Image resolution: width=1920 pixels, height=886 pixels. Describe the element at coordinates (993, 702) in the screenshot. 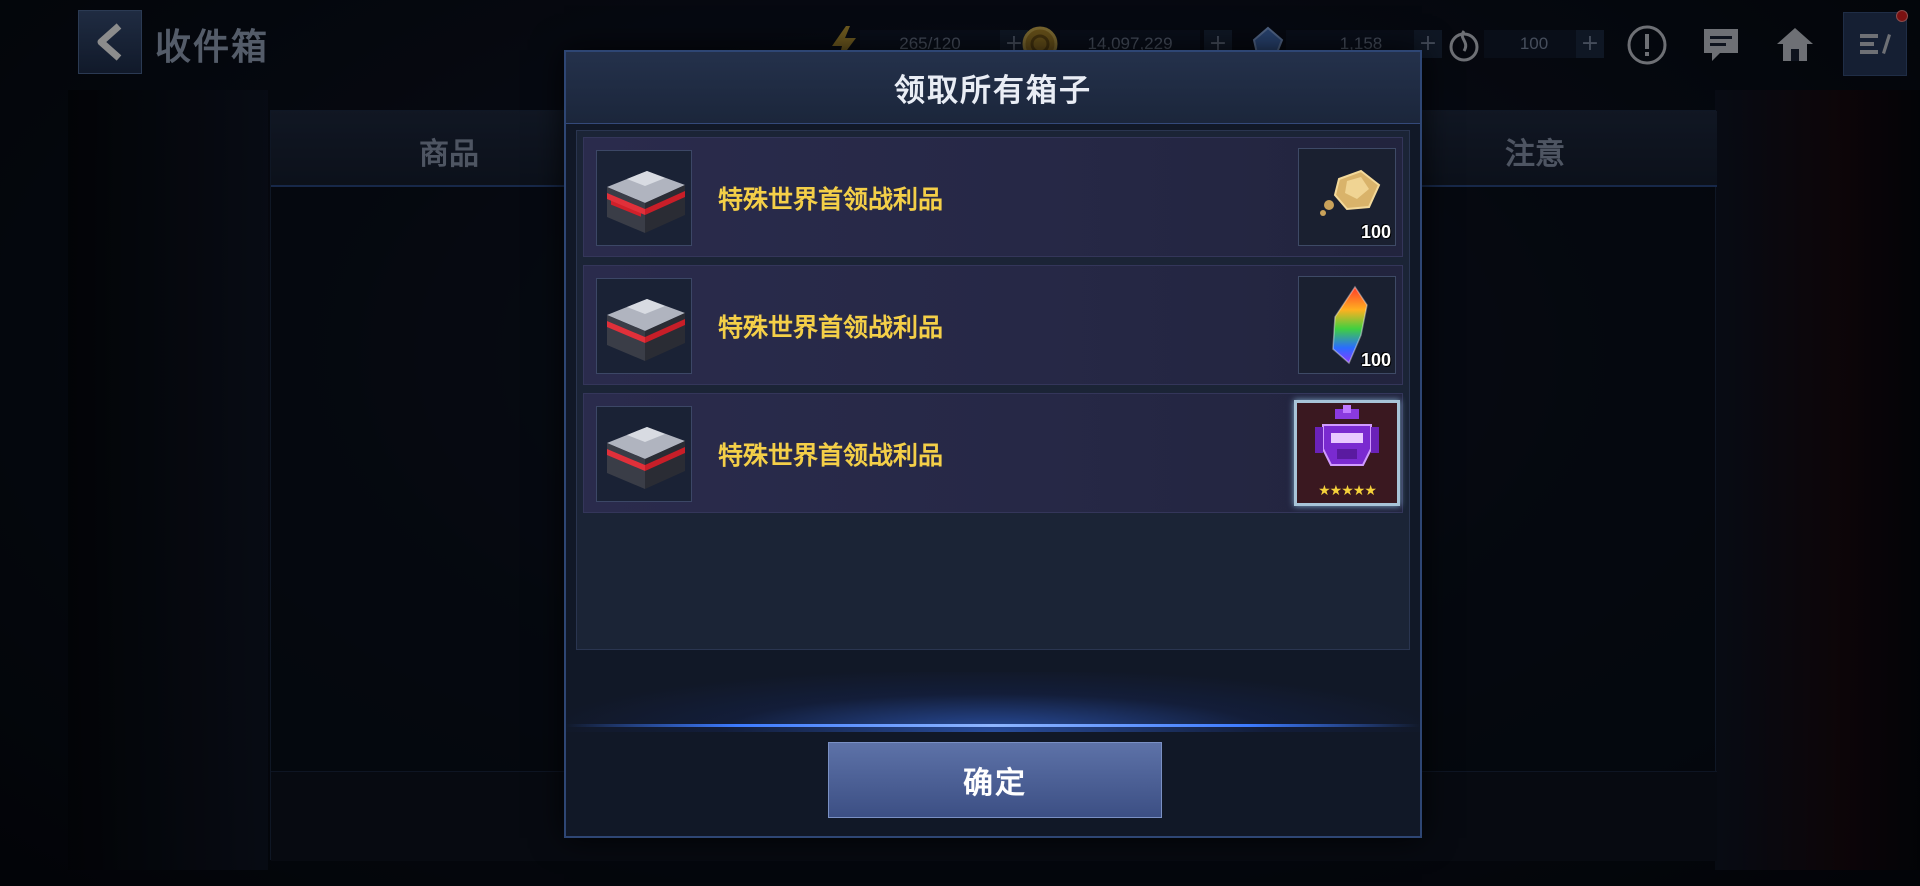

I see `glow-effect` at that location.